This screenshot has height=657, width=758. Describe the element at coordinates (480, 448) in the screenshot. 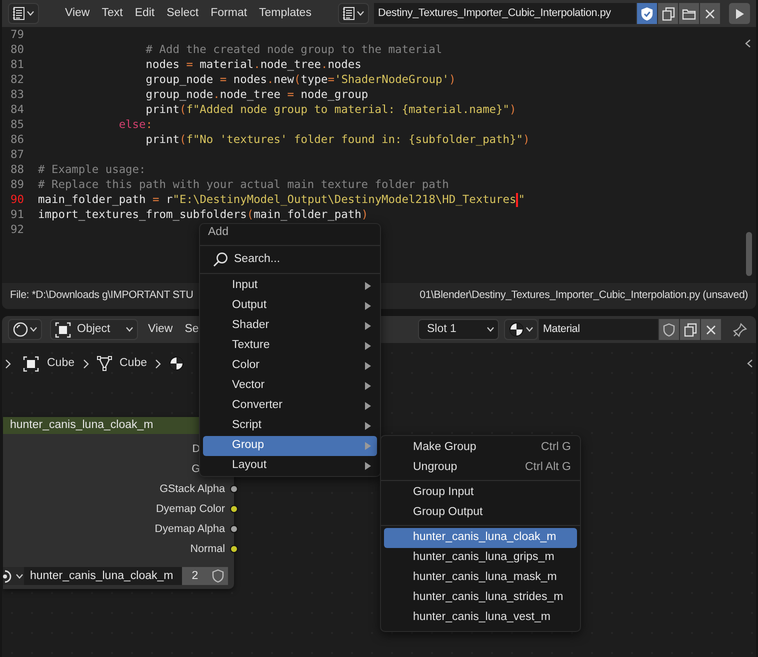

I see `menu-item: Make Group Ctrl G` at that location.